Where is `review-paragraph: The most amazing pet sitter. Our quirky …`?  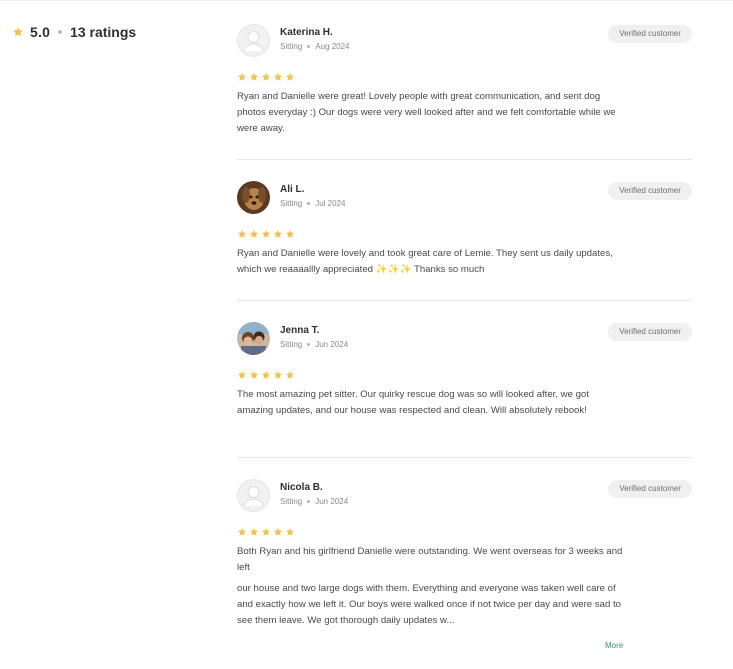 review-paragraph: The most amazing pet sitter. Our quirky … is located at coordinates (413, 402).